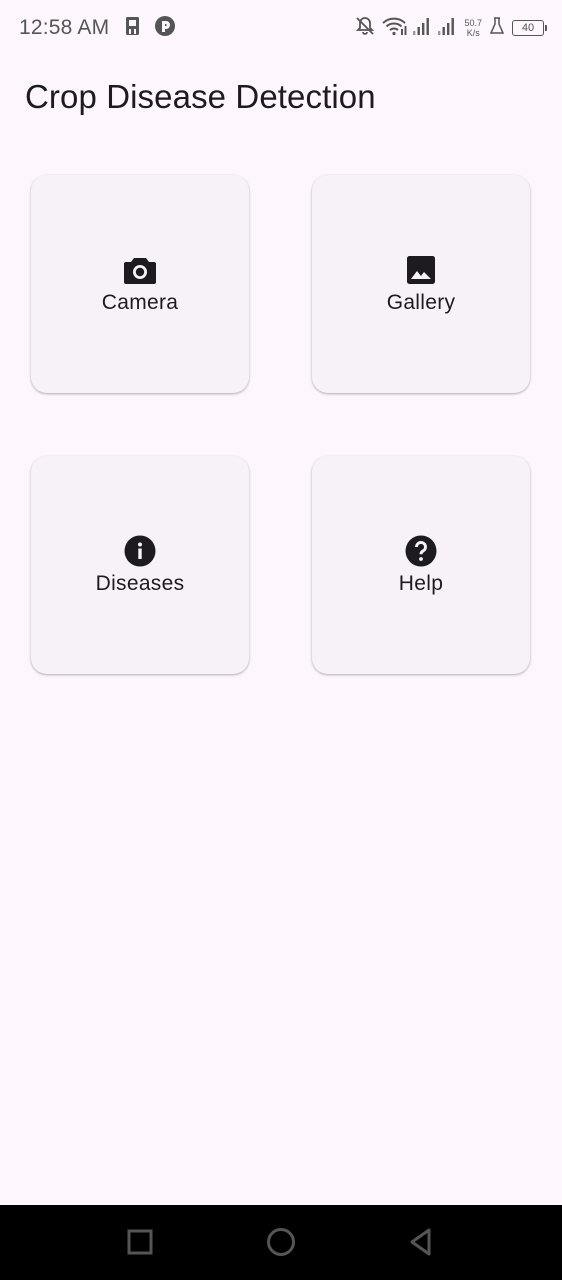 Image resolution: width=562 pixels, height=1280 pixels. Describe the element at coordinates (140, 270) in the screenshot. I see `camera-icon` at that location.